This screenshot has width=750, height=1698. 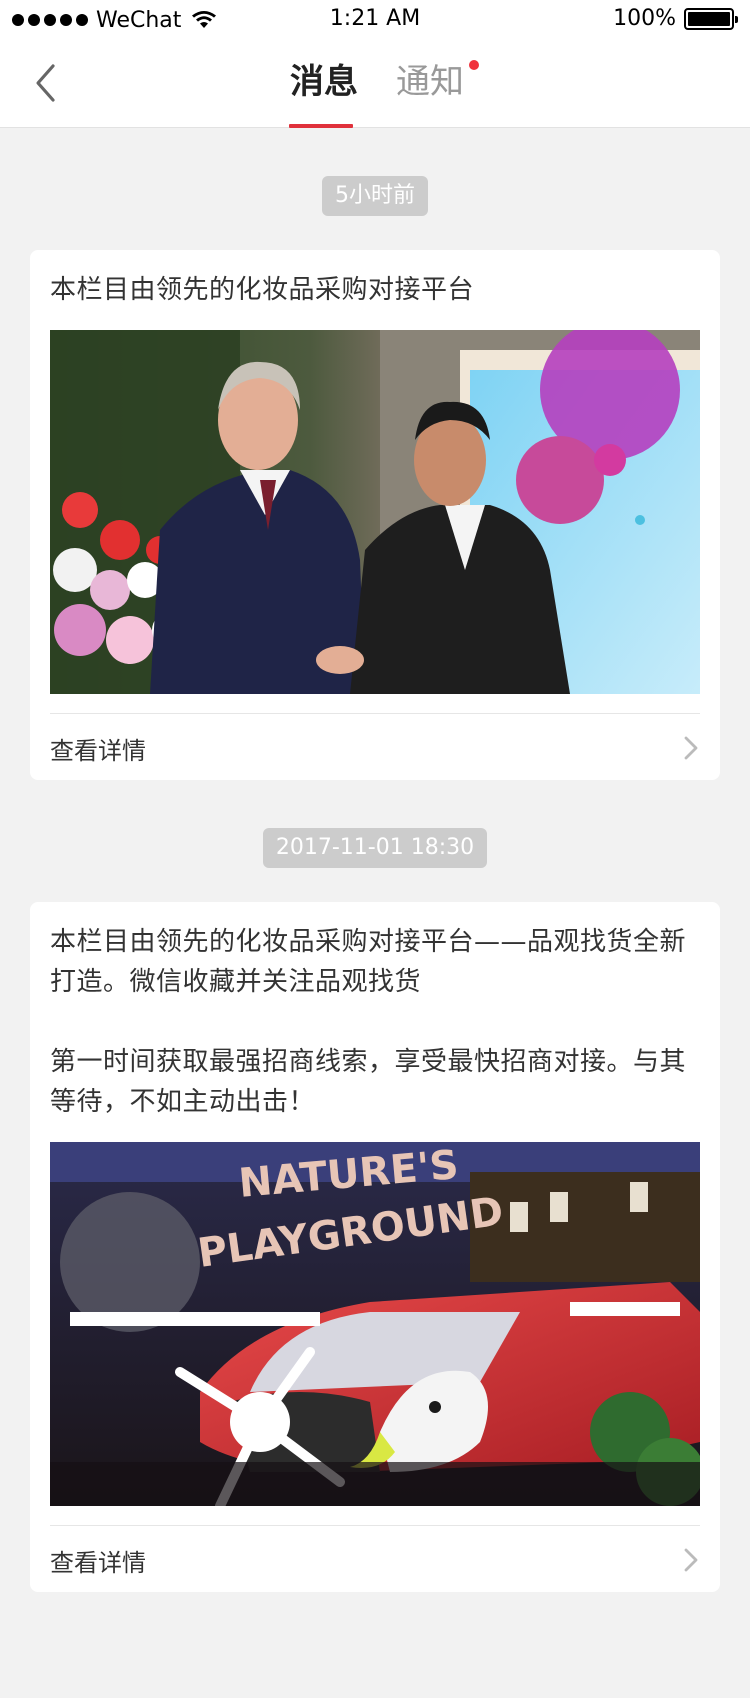 I want to click on tab-bar: 消息 通知, so click(x=375, y=84).